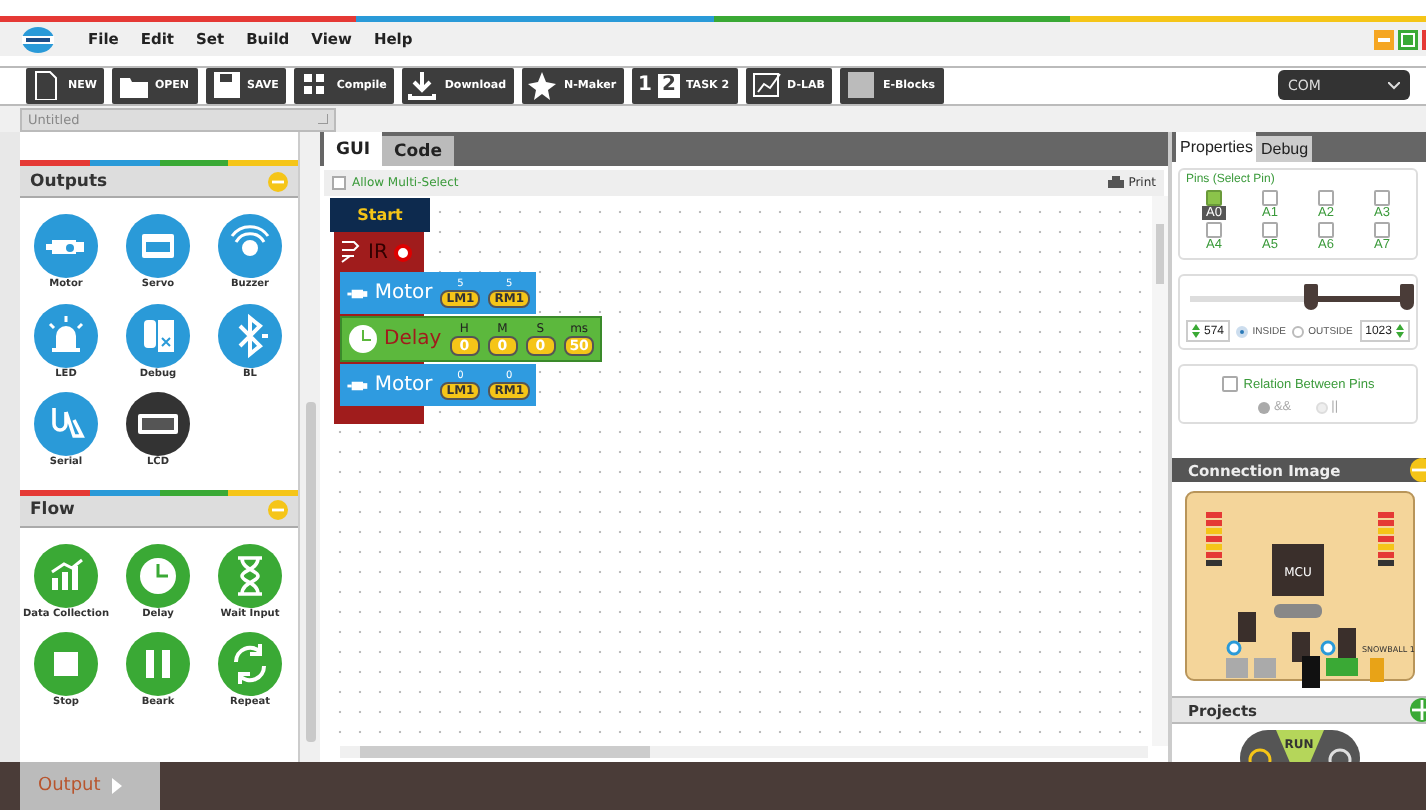 This screenshot has height=810, width=1426. What do you see at coordinates (645, 85) in the screenshot?
I see `digit-label: 1` at bounding box center [645, 85].